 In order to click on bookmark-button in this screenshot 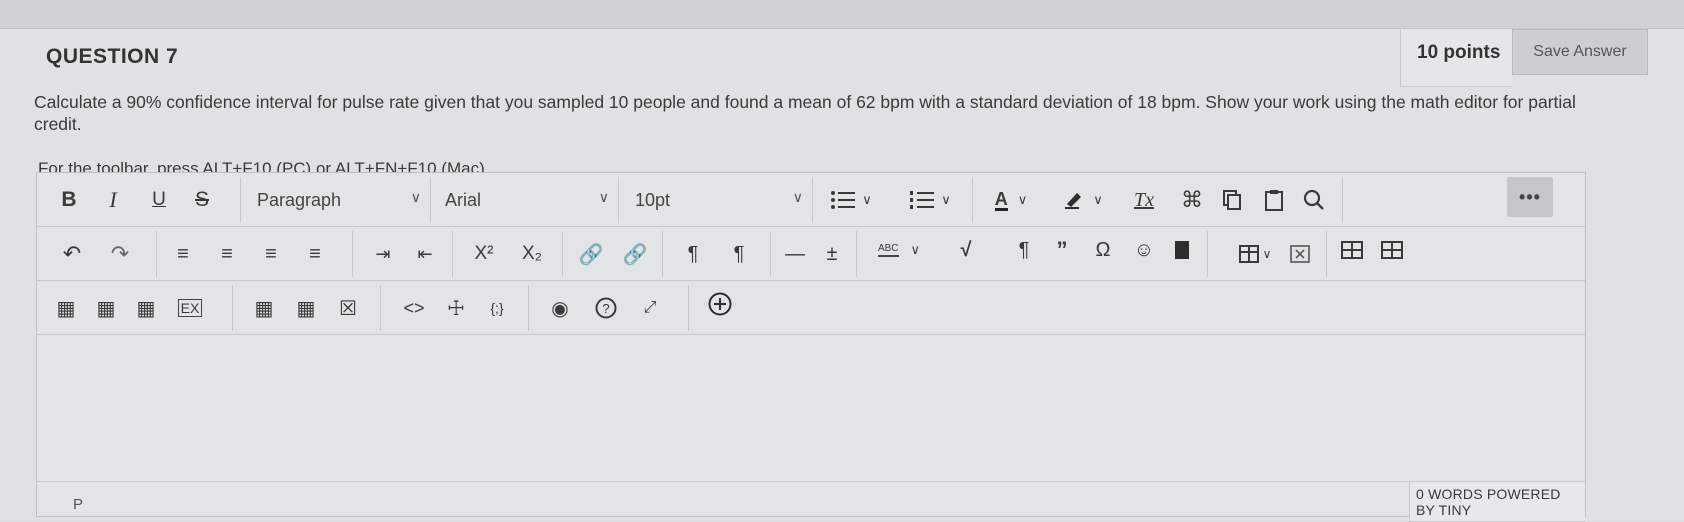, I will do `click(1182, 250)`.